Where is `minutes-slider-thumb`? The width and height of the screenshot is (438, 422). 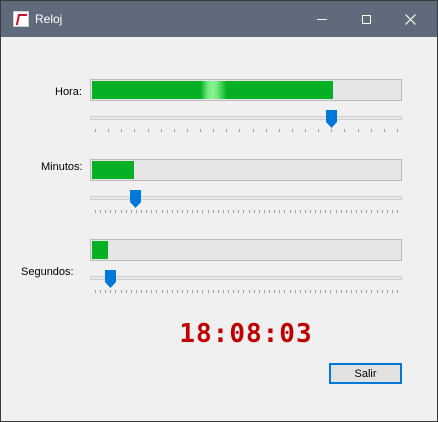 minutes-slider-thumb is located at coordinates (135, 199).